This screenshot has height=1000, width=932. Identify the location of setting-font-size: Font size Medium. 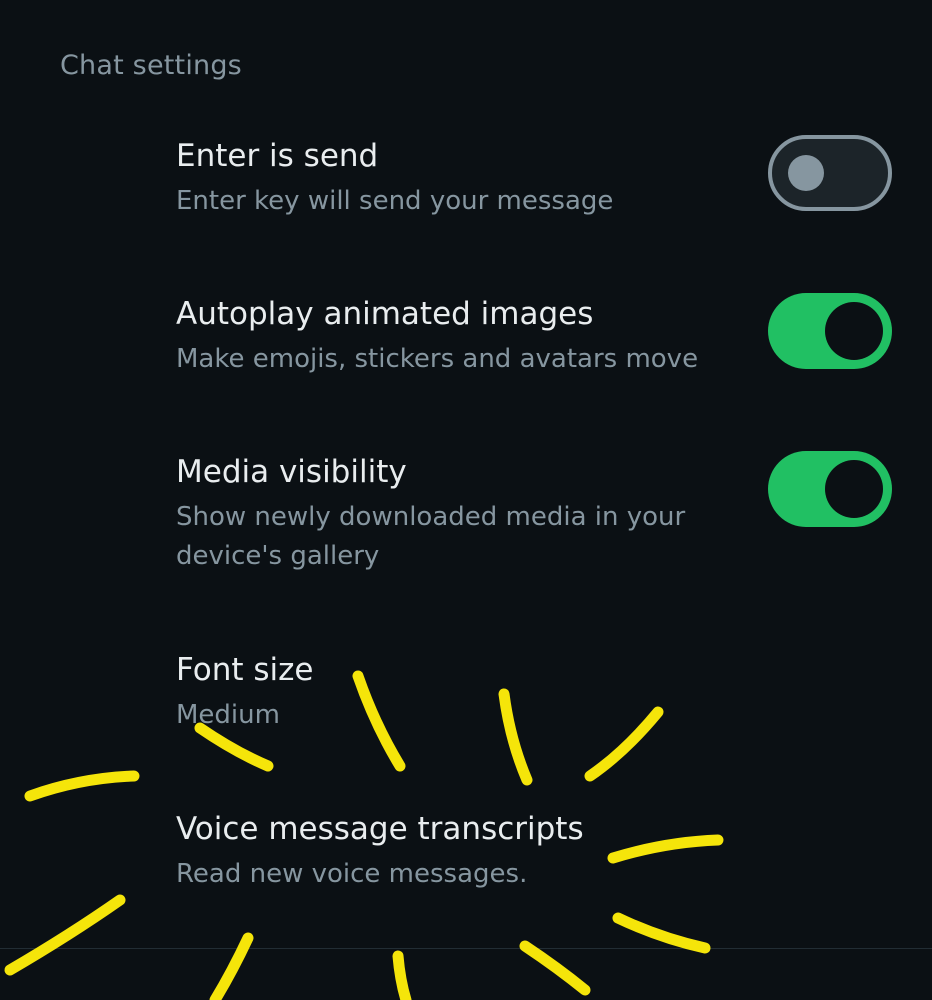
(466, 707).